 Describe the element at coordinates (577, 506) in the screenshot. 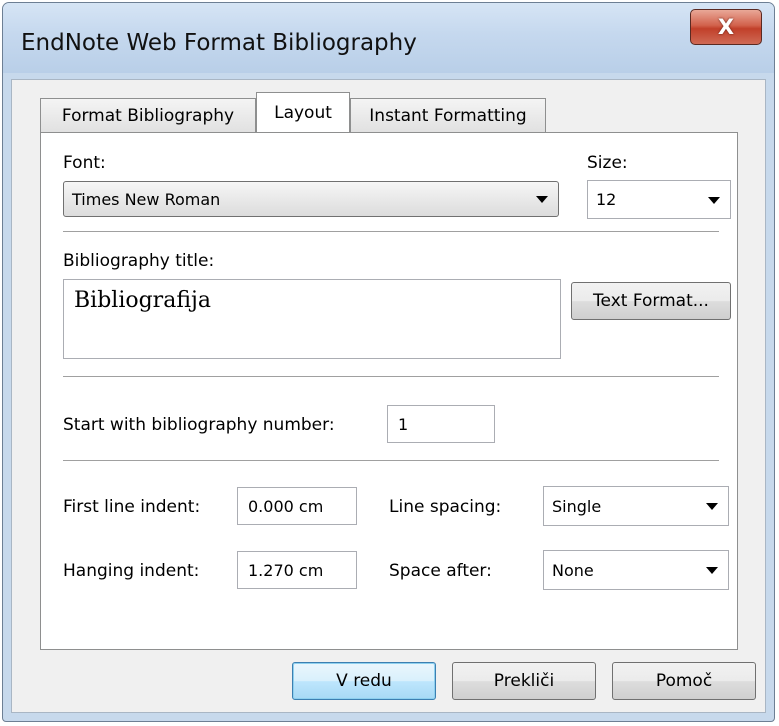

I see `line-spacing-value: Single` at that location.